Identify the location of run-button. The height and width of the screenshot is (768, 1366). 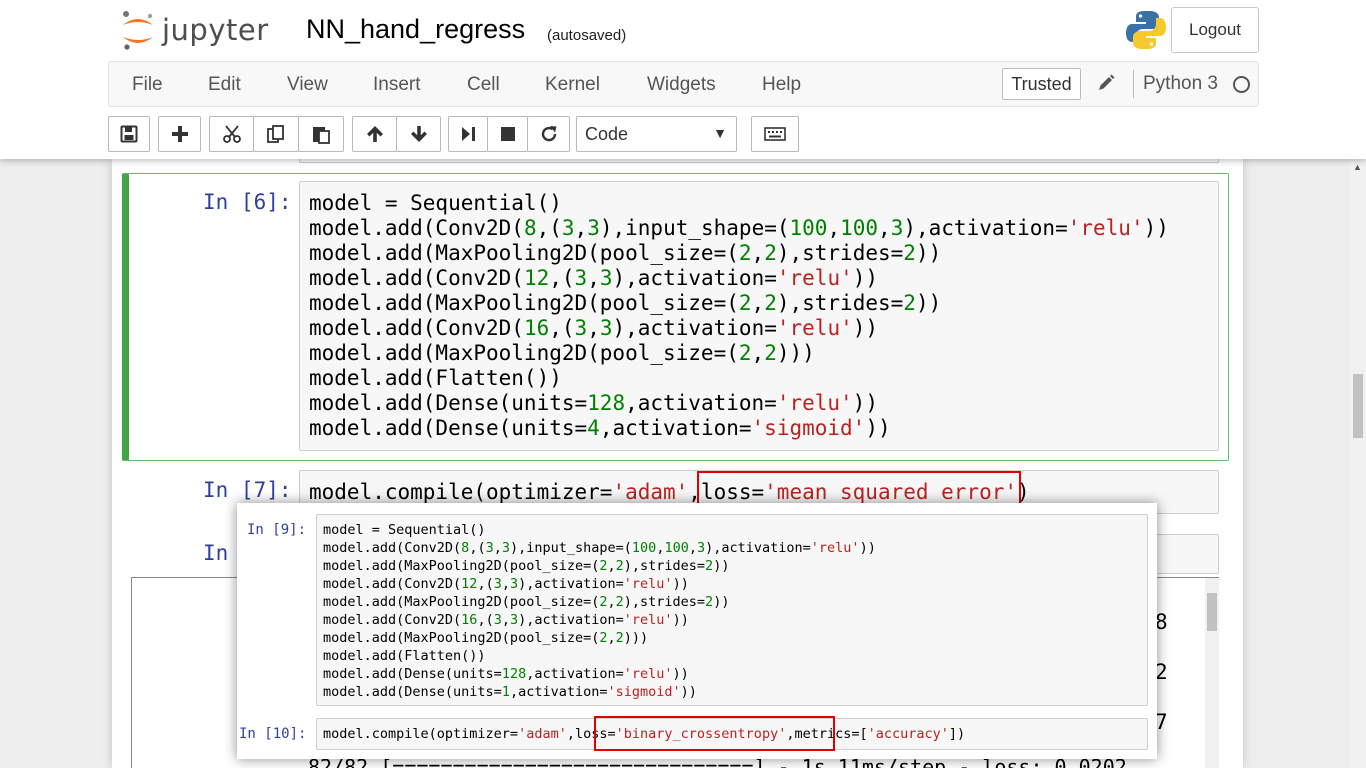
(468, 134).